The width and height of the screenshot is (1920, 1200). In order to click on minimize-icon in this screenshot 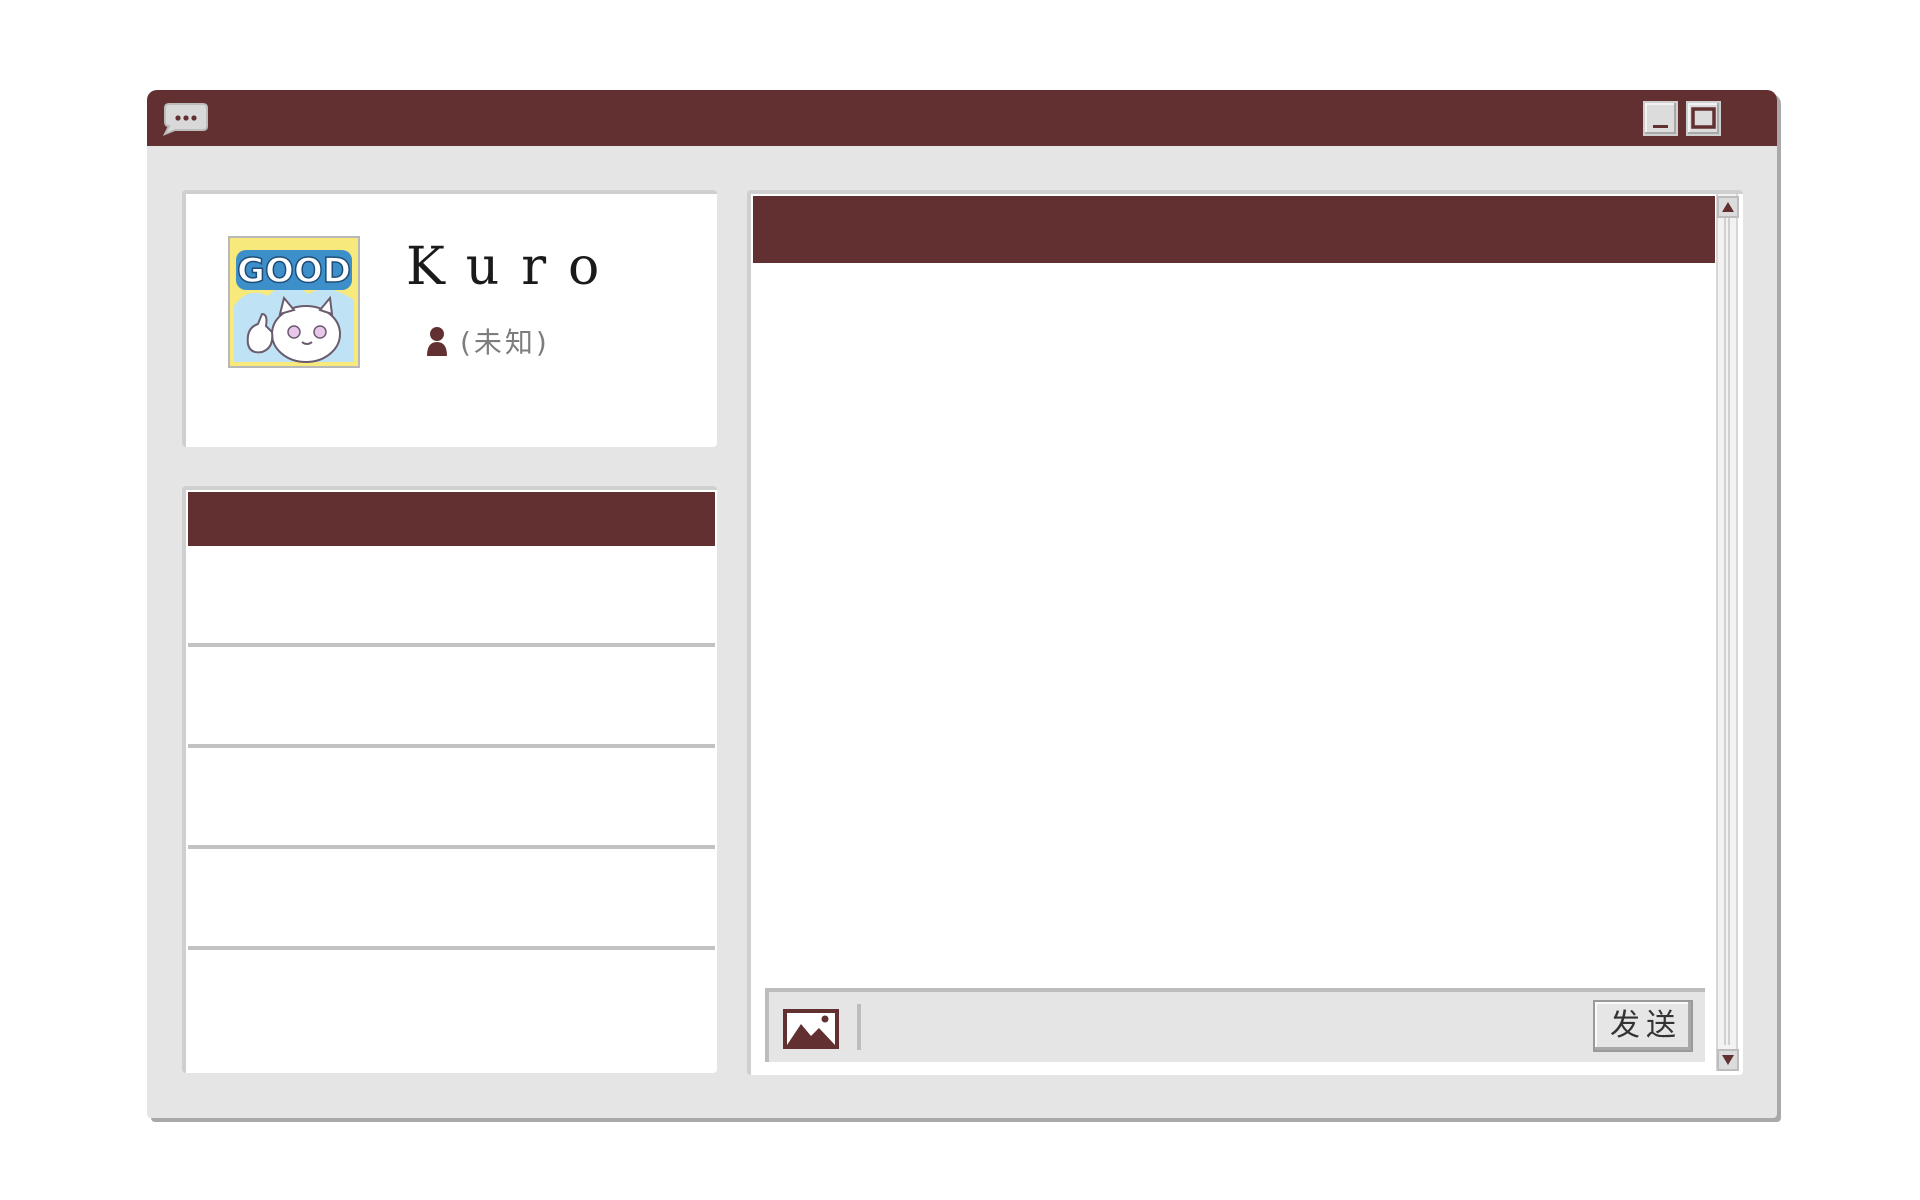, I will do `click(1660, 126)`.